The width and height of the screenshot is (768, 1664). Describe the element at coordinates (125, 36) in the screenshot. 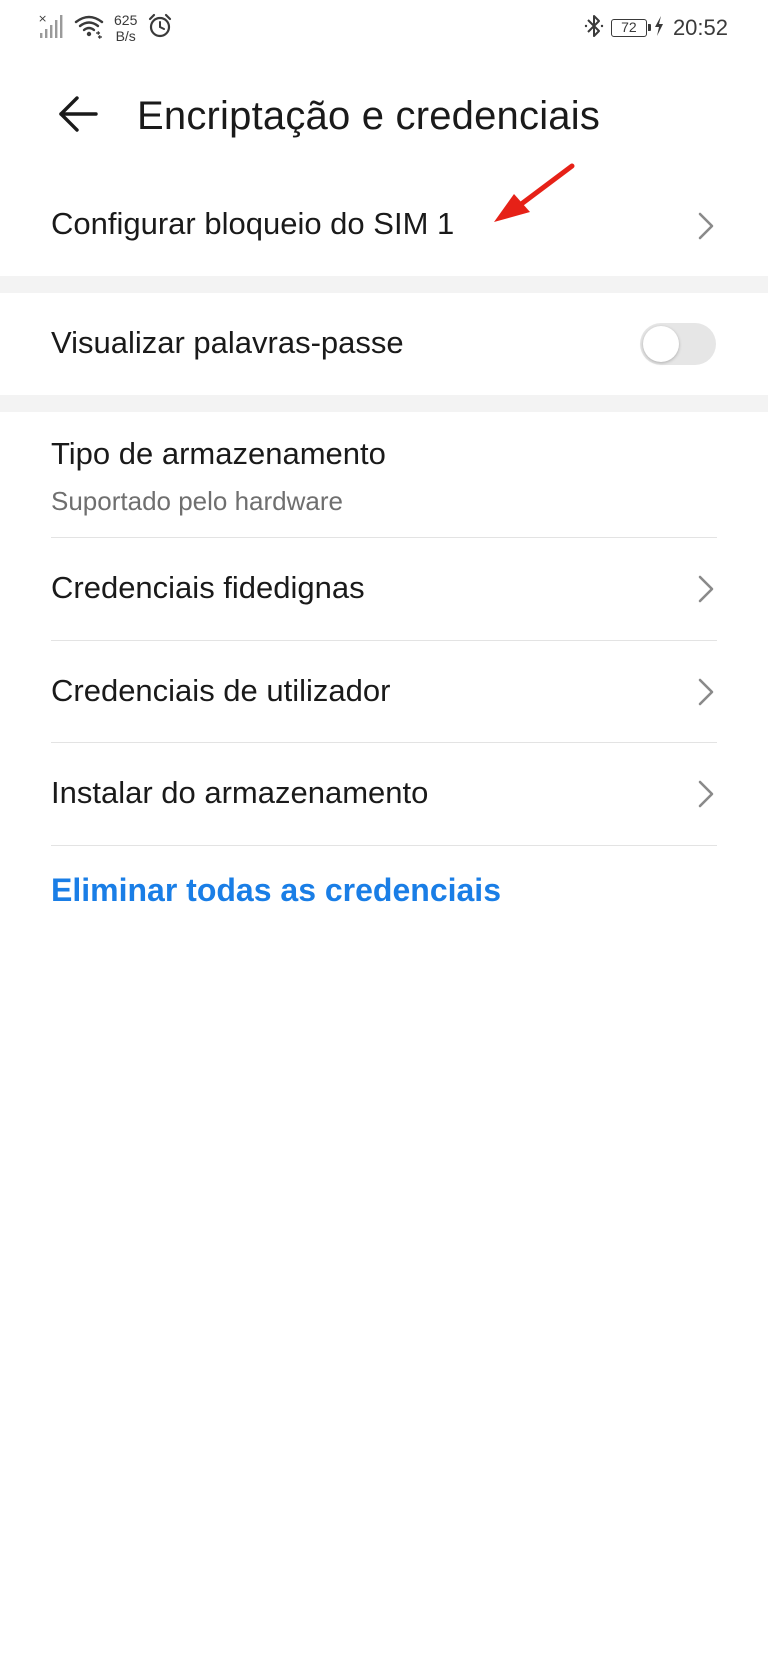

I see `network-speed-unit: B/s` at that location.